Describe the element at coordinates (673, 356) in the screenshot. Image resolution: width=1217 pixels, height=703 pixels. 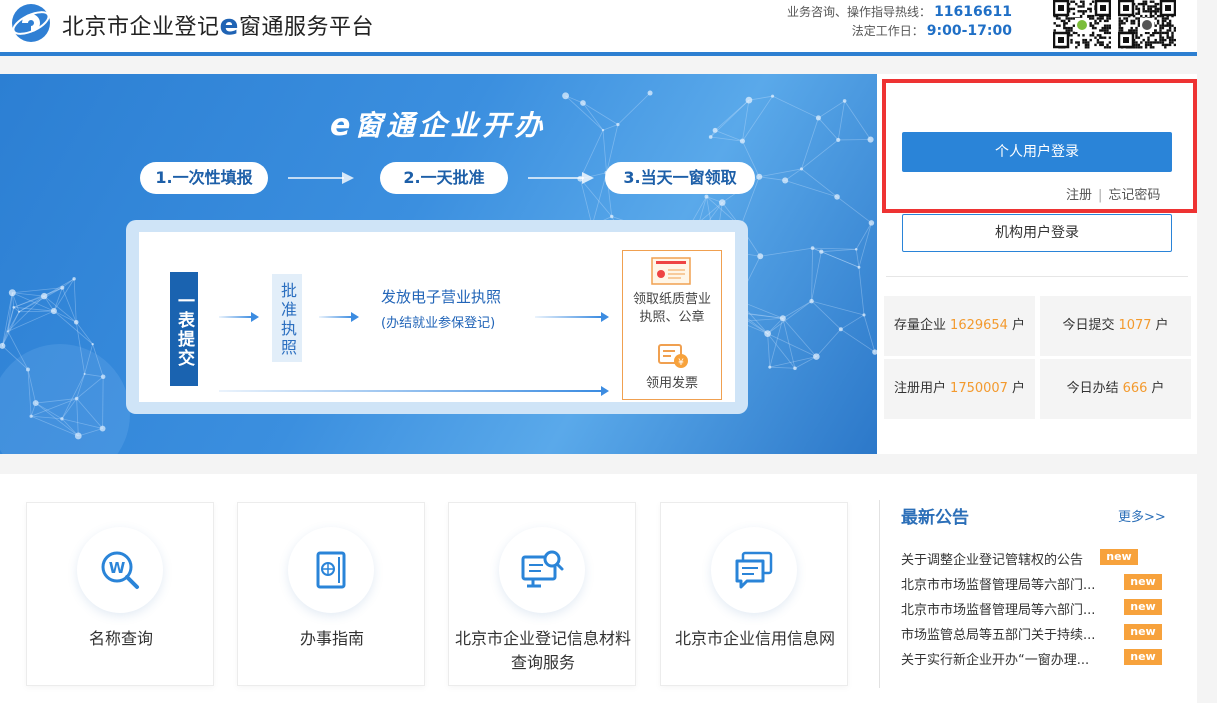
I see `invoice-icon: ¥` at that location.